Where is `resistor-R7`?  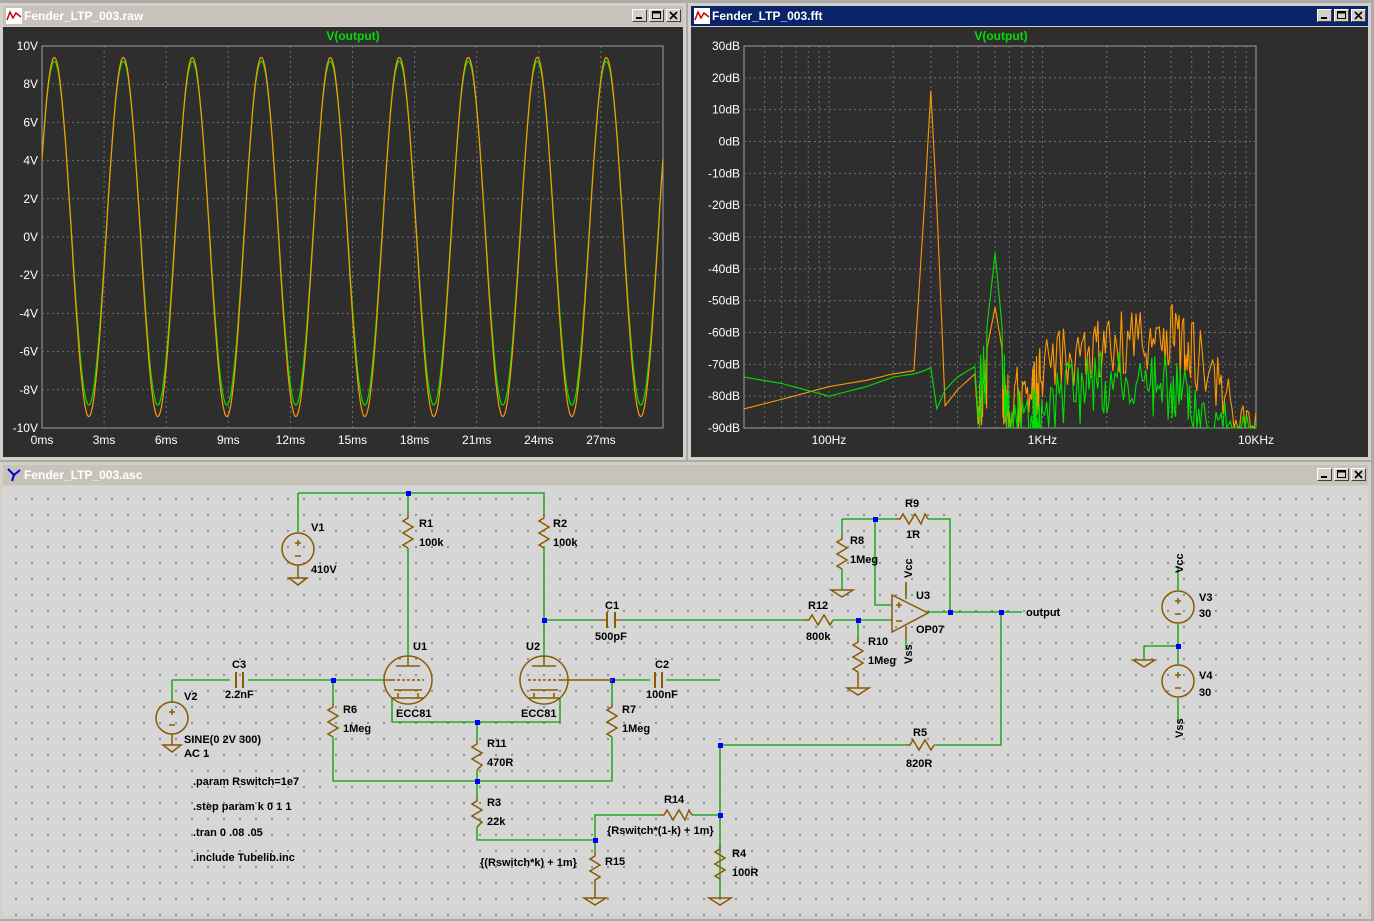
resistor-R7 is located at coordinates (612, 720).